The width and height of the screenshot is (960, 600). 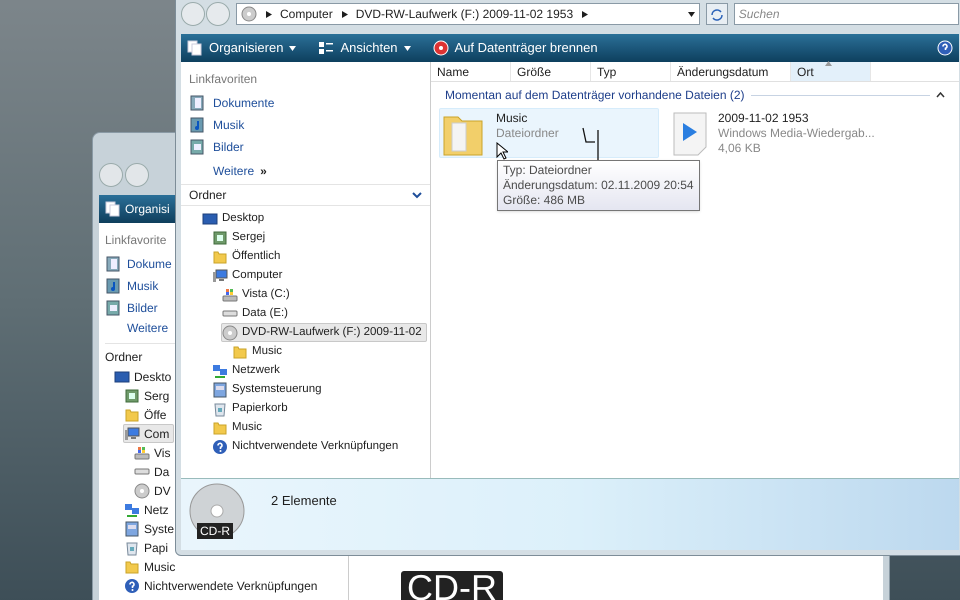 I want to click on tree-item: Systemsteuerung, so click(x=268, y=389).